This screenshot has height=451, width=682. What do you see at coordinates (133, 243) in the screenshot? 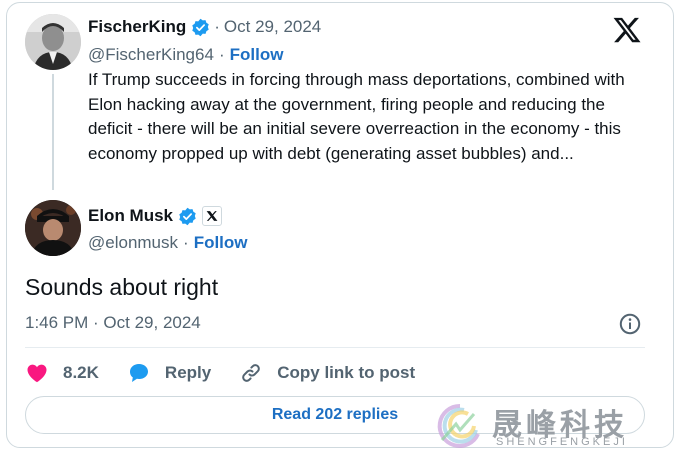
I see `reply-handle: @elonmusk` at bounding box center [133, 243].